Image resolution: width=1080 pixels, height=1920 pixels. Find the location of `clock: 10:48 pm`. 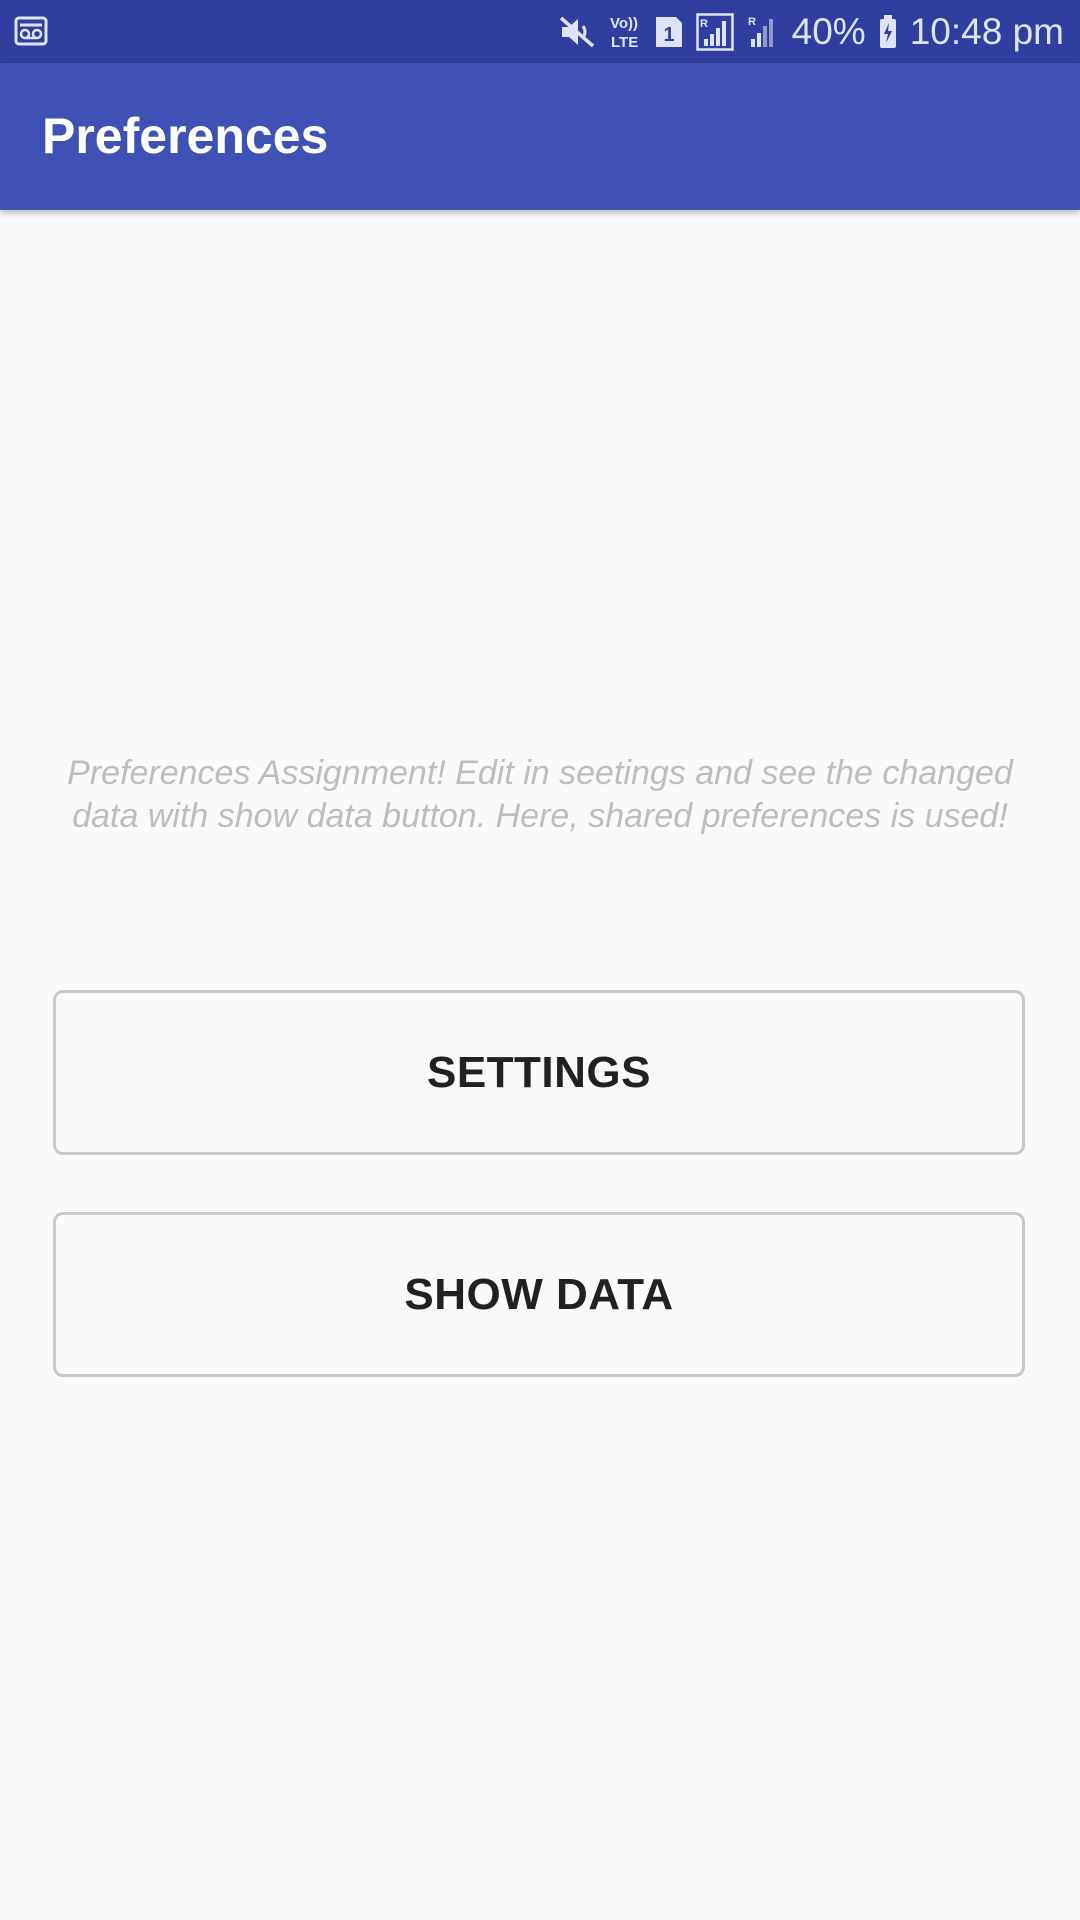

clock: 10:48 pm is located at coordinates (986, 31).